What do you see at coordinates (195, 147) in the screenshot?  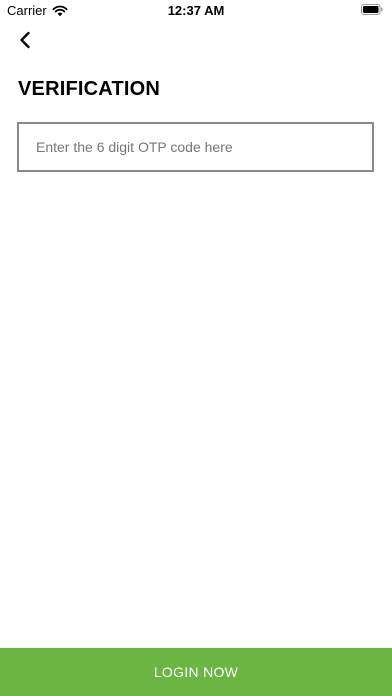 I see `otp-input` at bounding box center [195, 147].